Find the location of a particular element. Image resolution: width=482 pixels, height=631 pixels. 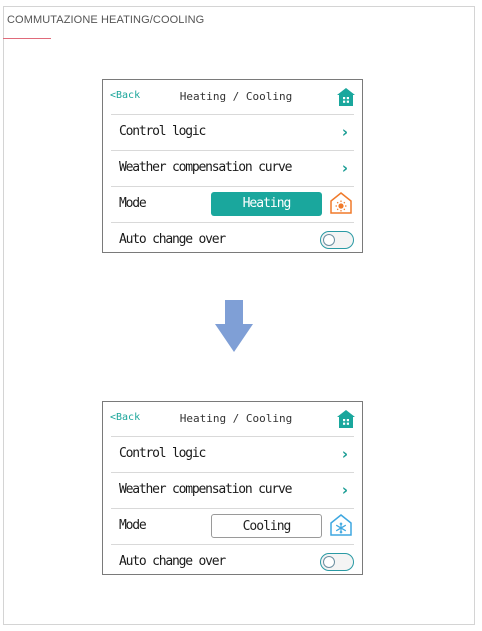

mode-selector: Cooling is located at coordinates (266, 526).